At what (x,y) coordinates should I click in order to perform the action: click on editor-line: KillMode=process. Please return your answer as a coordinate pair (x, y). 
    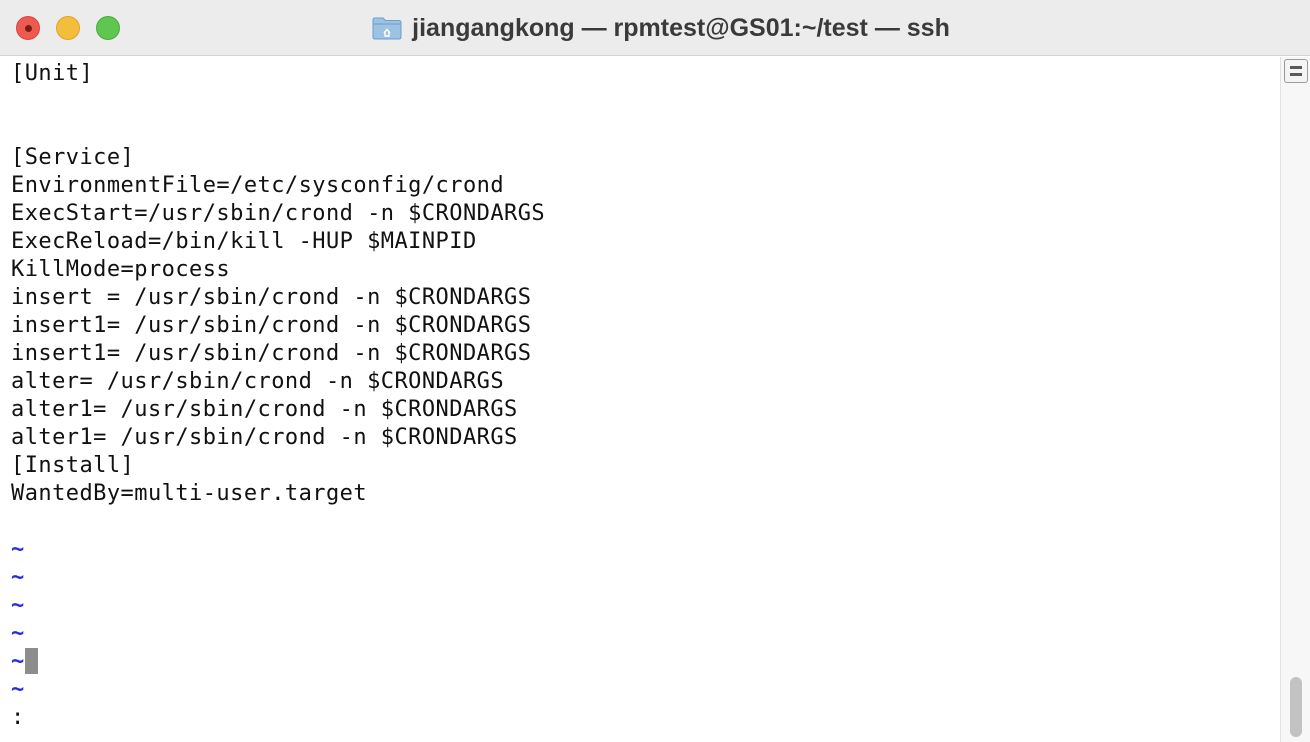
    Looking at the image, I should click on (121, 269).